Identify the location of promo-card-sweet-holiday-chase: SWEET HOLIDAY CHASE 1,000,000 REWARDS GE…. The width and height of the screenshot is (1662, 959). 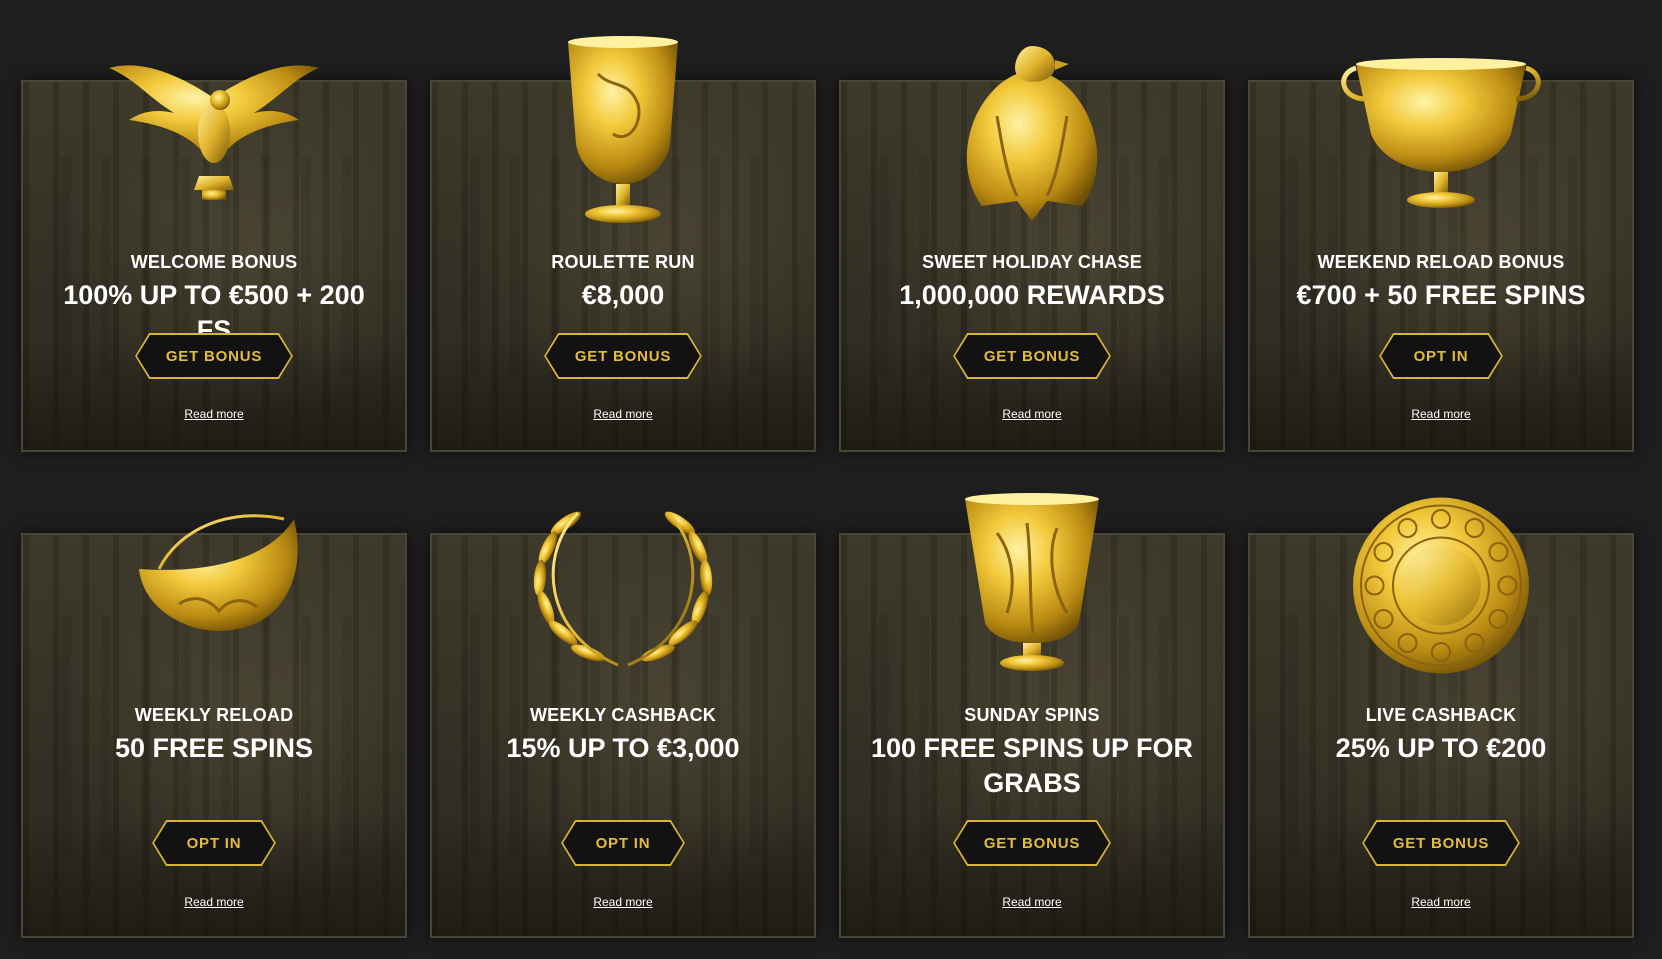
(1032, 249).